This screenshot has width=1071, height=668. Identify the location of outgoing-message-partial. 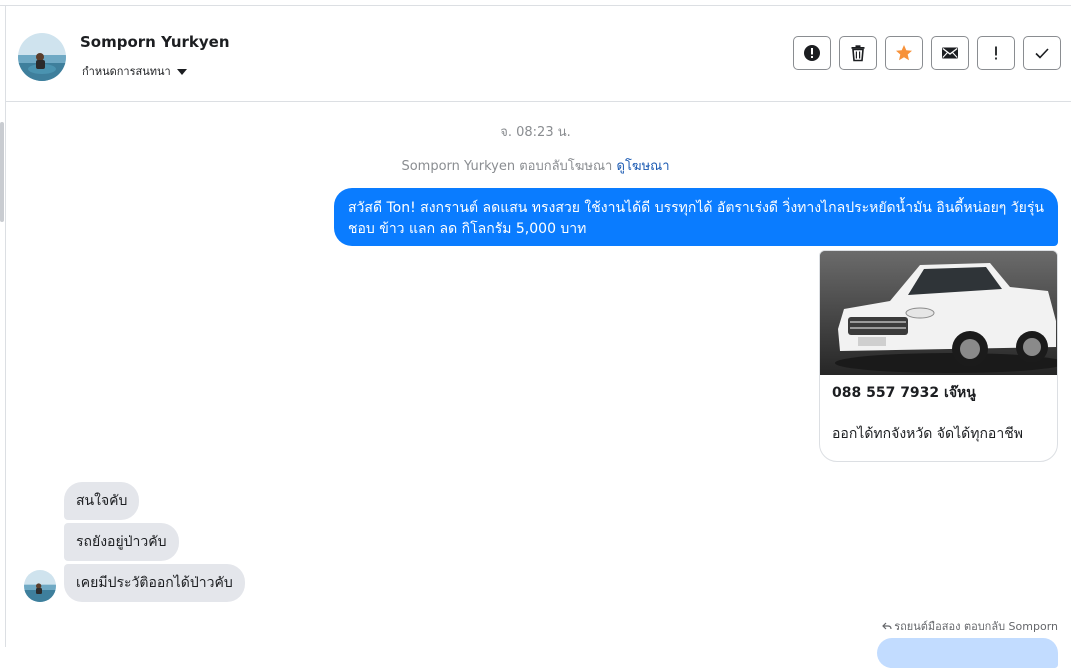
(967, 653).